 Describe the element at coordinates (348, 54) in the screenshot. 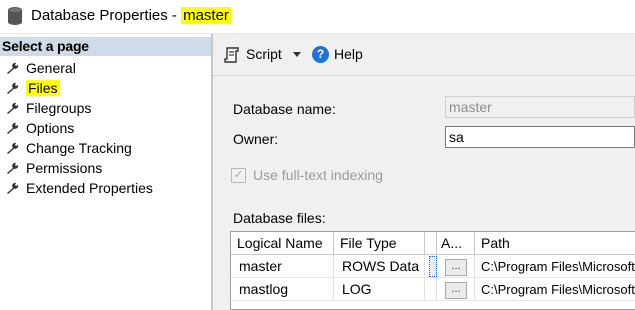

I see `help-button: Help` at that location.